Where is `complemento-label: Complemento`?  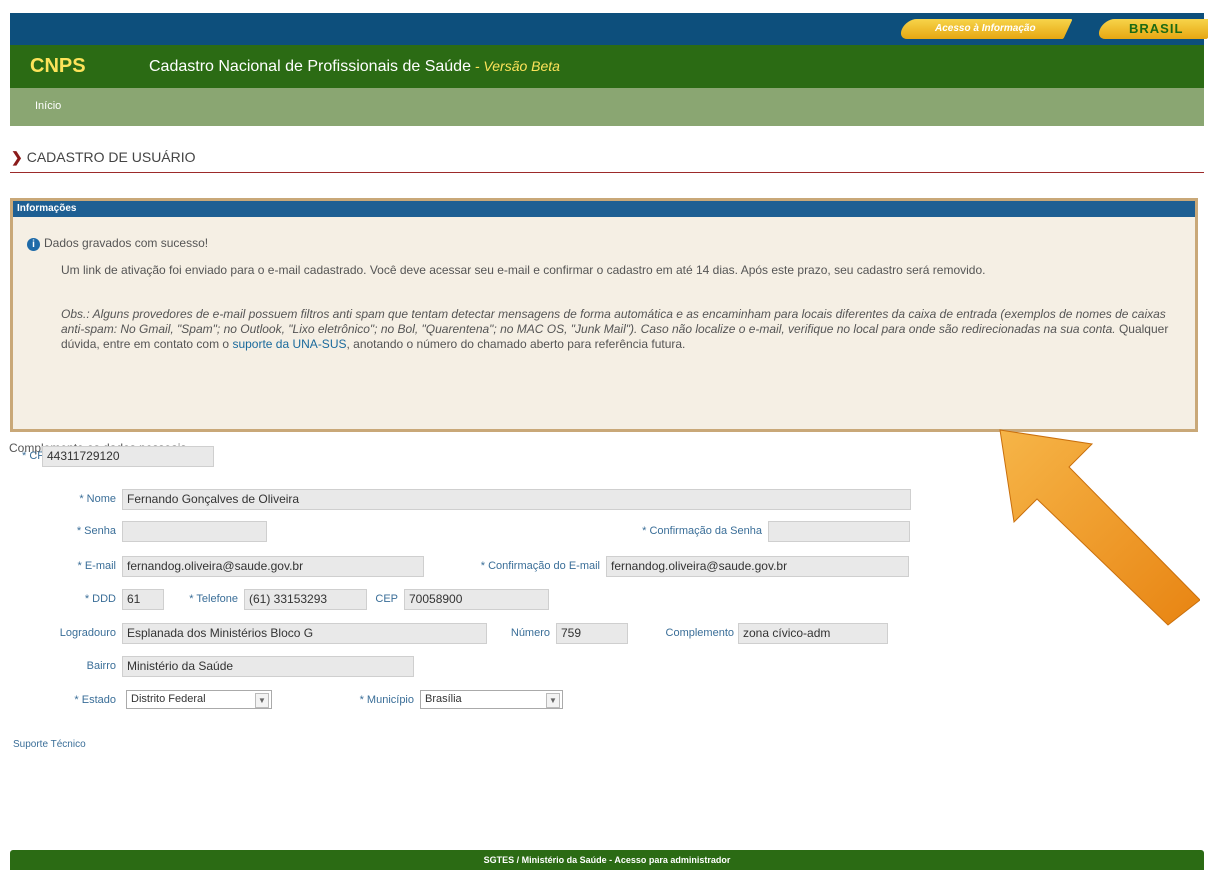 complemento-label: Complemento is located at coordinates (699, 633).